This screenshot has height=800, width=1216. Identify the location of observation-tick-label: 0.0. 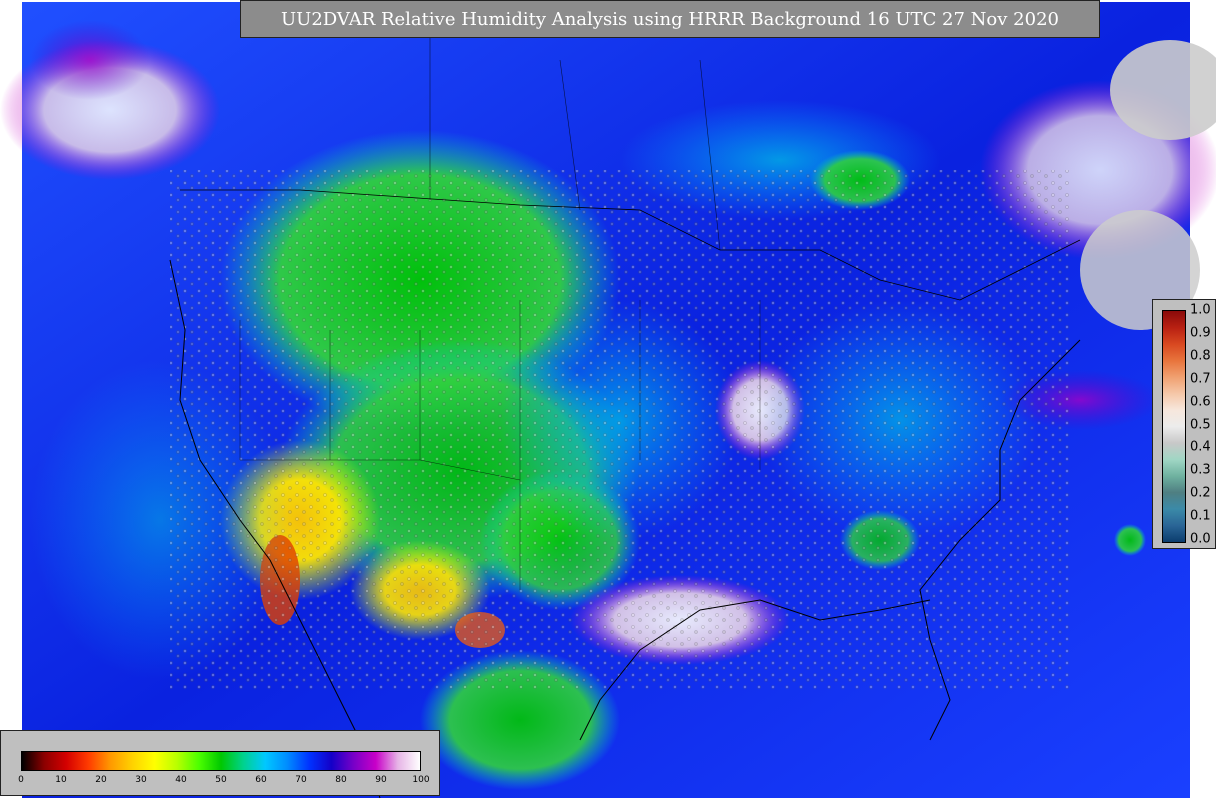
(1200, 539).